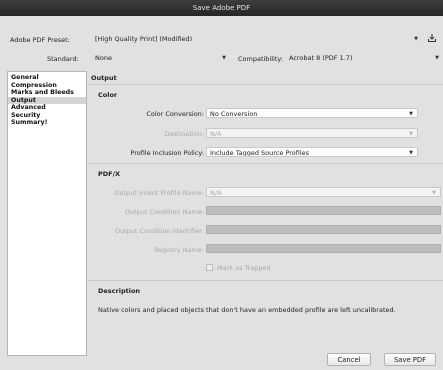 The height and width of the screenshot is (370, 443). Describe the element at coordinates (109, 174) in the screenshot. I see `pdfx-heading: PDF/X` at that location.